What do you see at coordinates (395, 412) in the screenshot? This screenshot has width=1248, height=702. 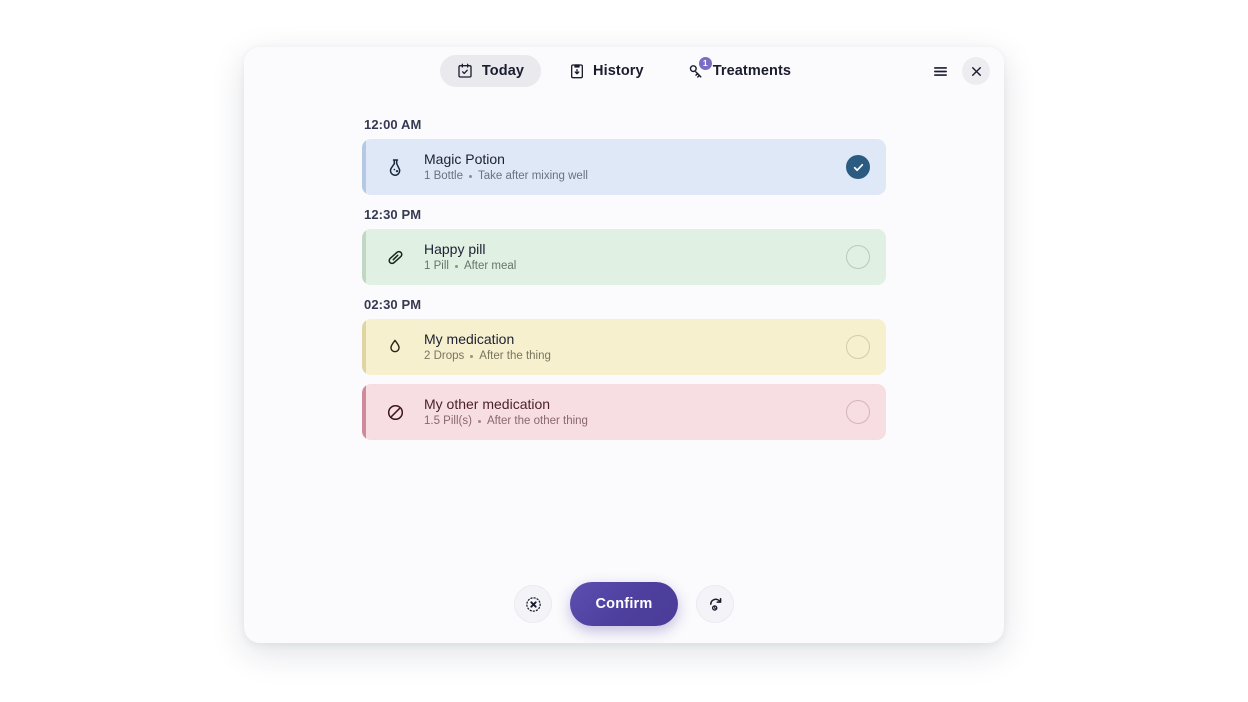 I see `circle-slash-icon` at bounding box center [395, 412].